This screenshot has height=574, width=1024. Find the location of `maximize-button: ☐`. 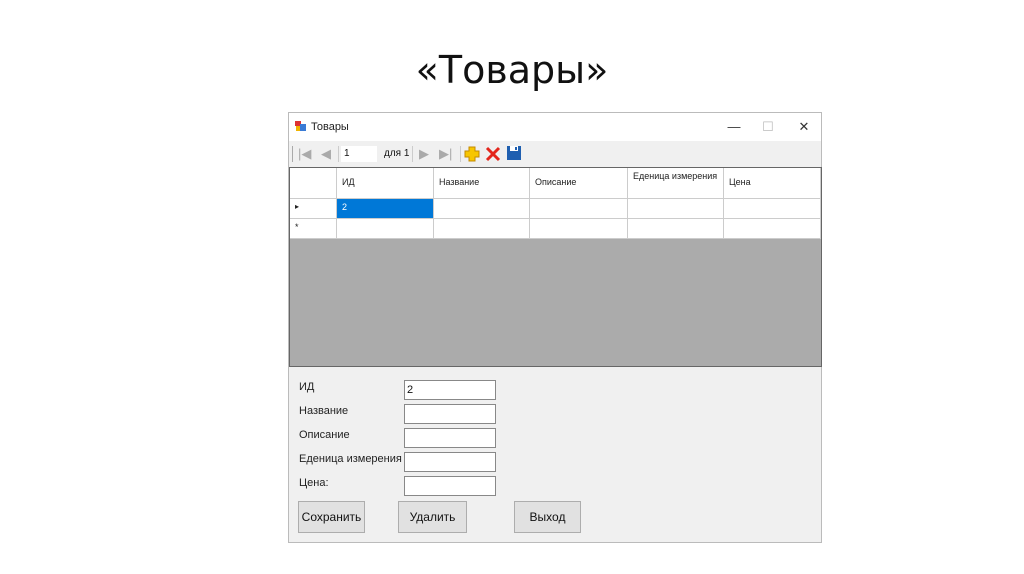

maximize-button: ☐ is located at coordinates (768, 127).